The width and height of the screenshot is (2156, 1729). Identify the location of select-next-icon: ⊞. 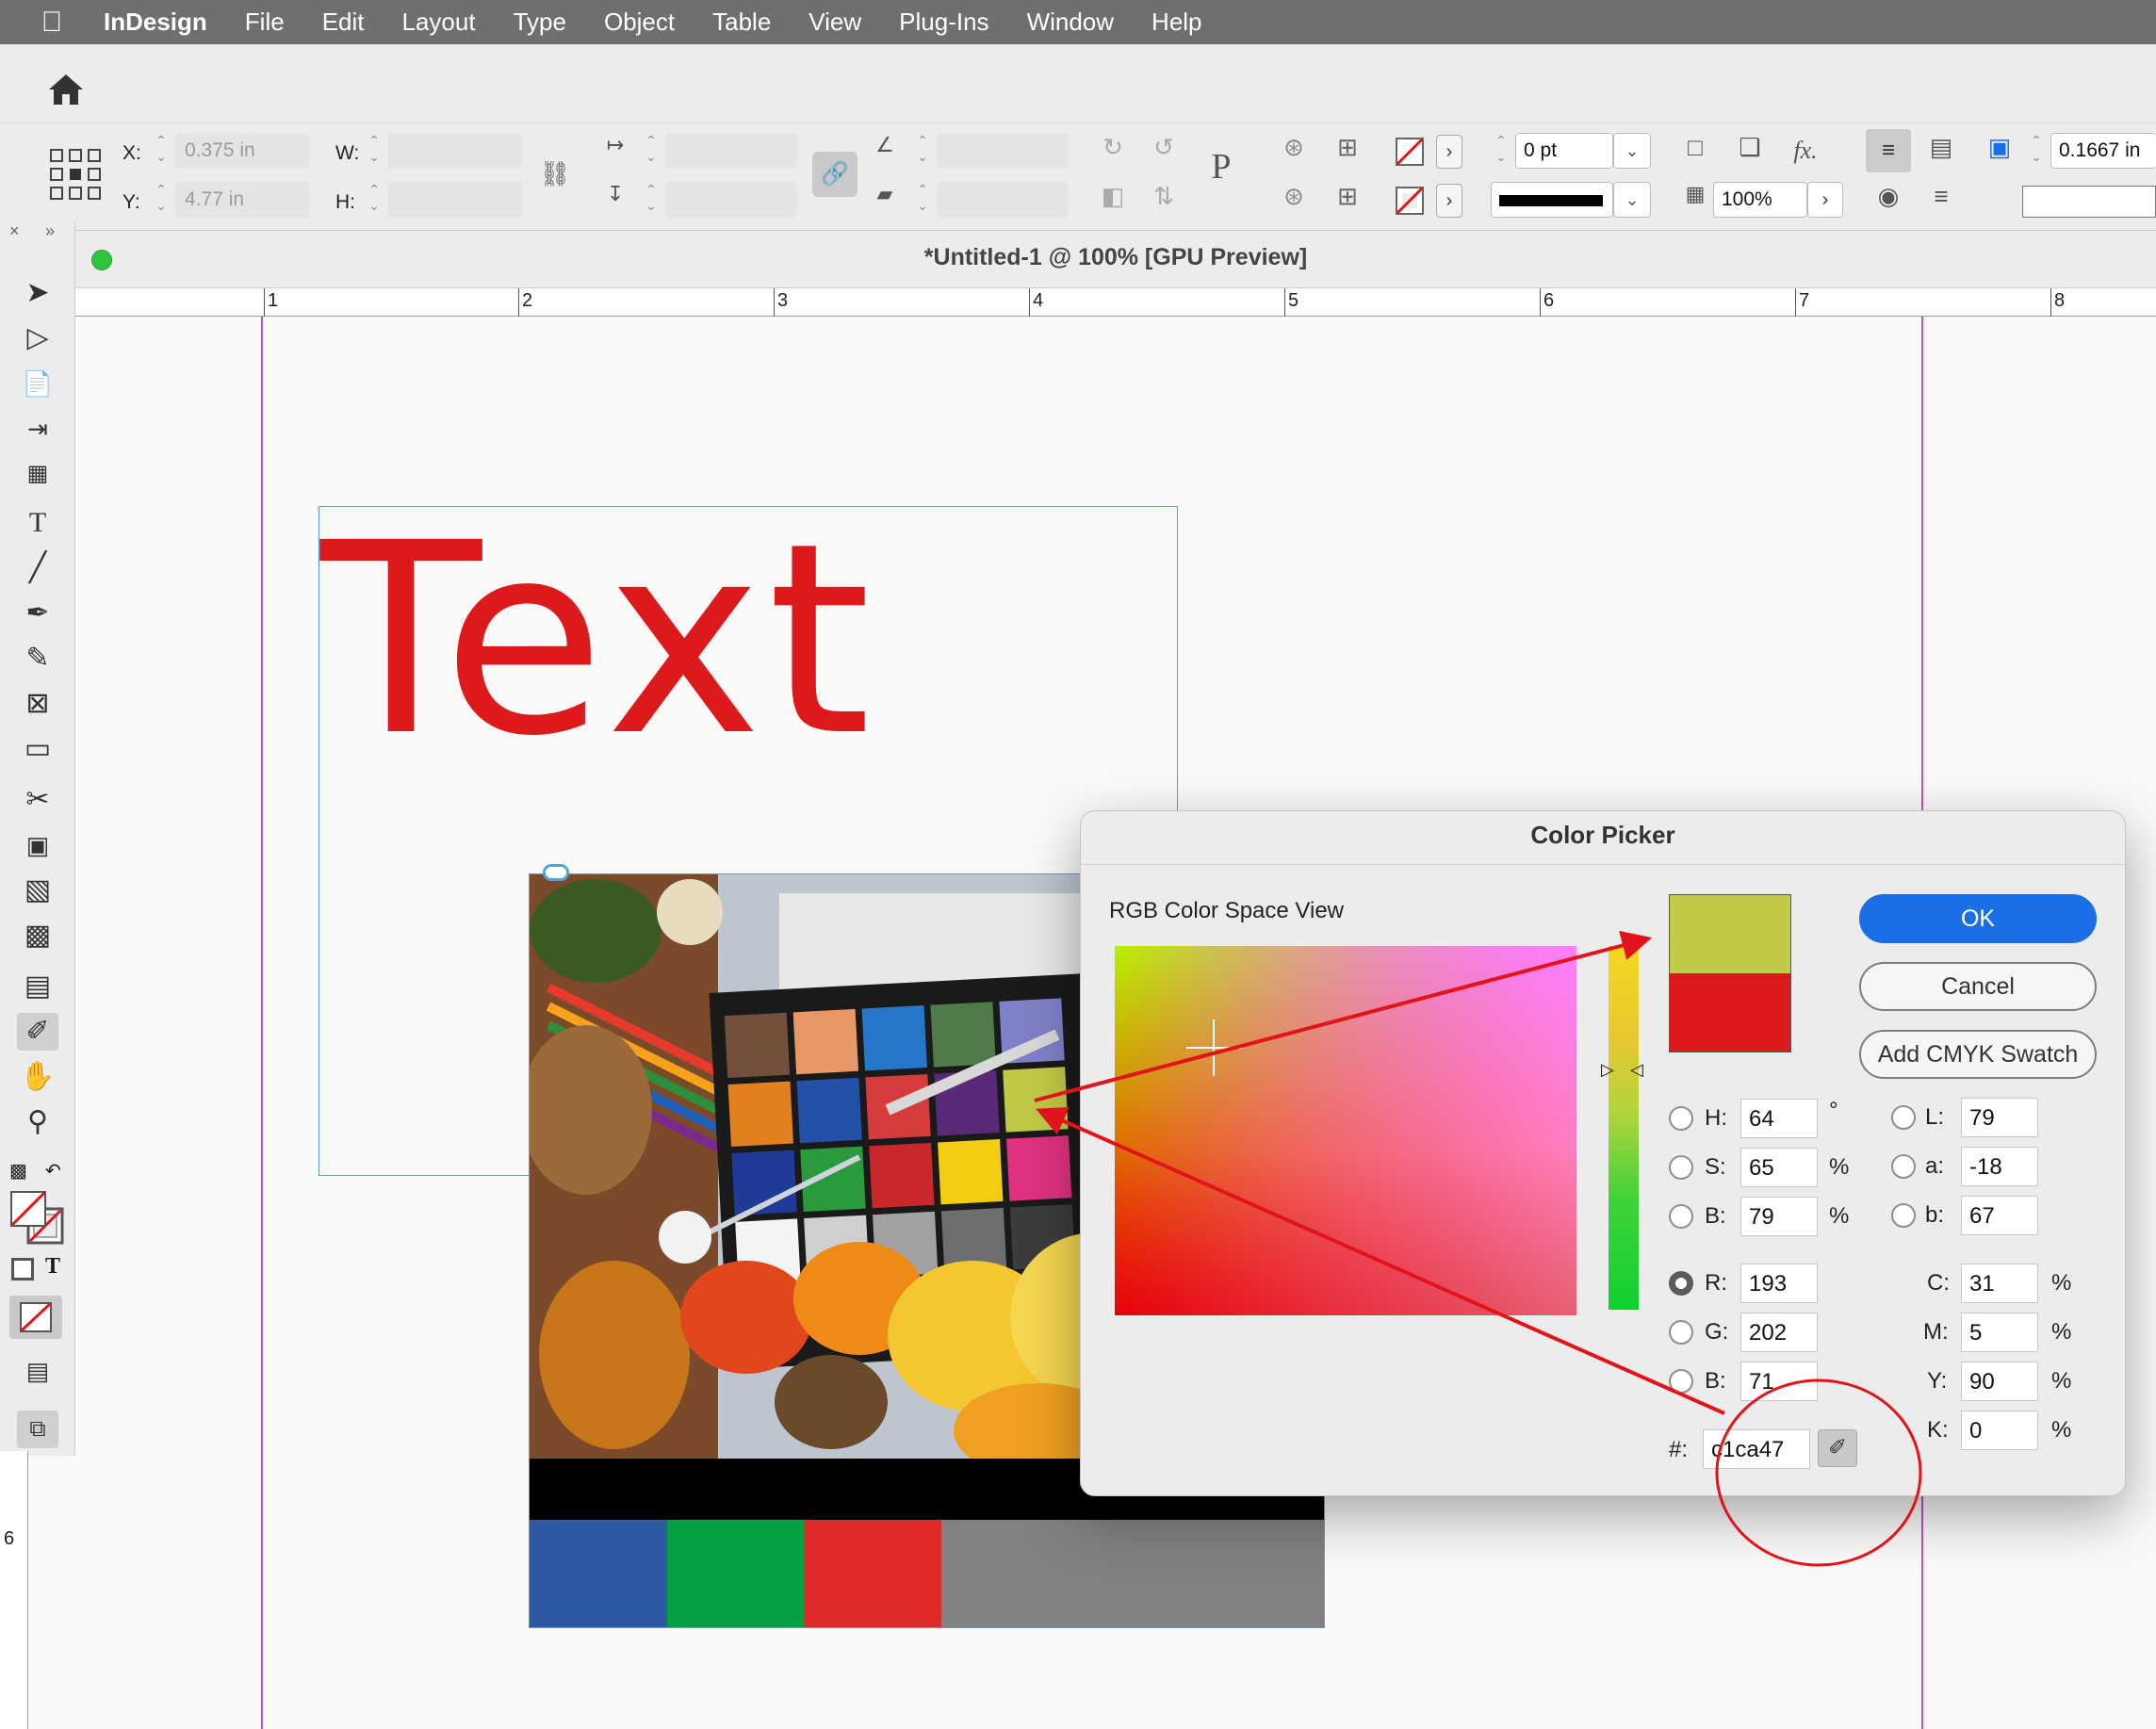
(1347, 196).